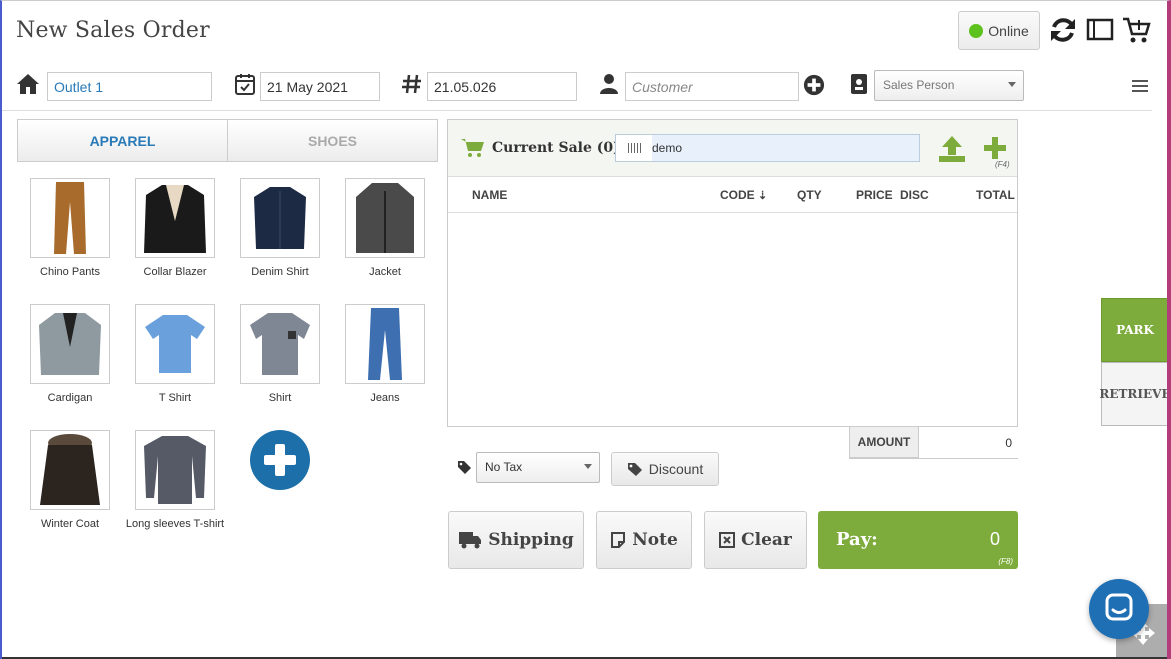  I want to click on product-tile: Jeans, so click(385, 354).